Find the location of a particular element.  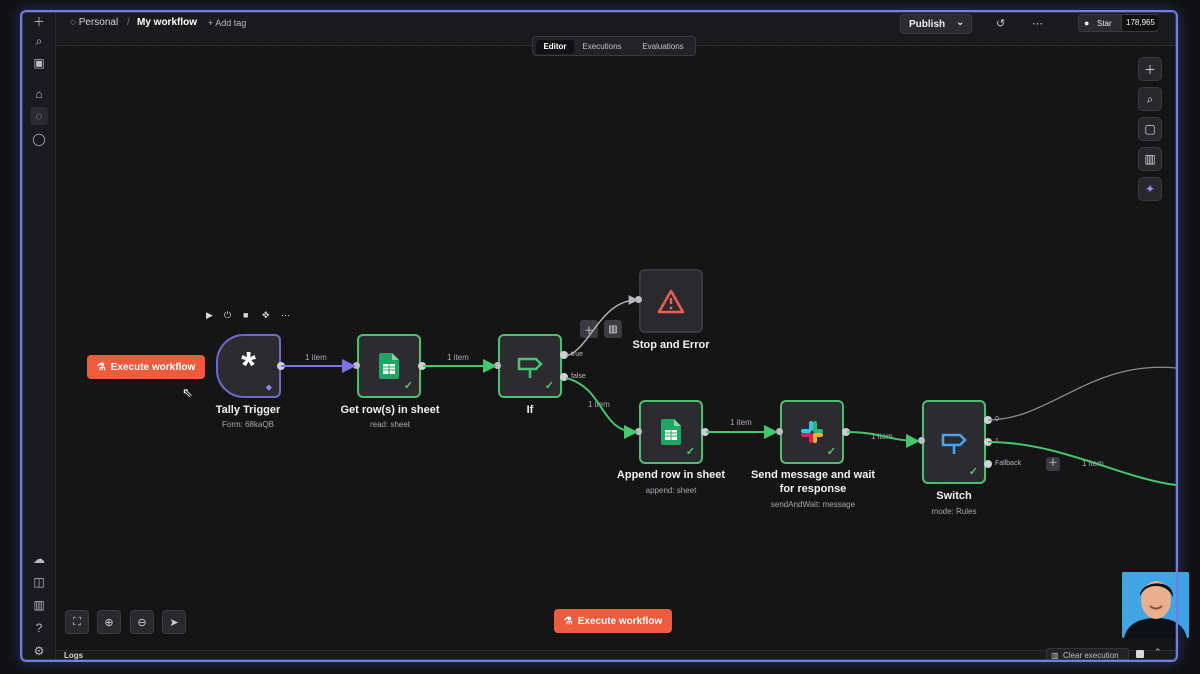

mouse-cursor-icon: ⇖ is located at coordinates (187, 392).